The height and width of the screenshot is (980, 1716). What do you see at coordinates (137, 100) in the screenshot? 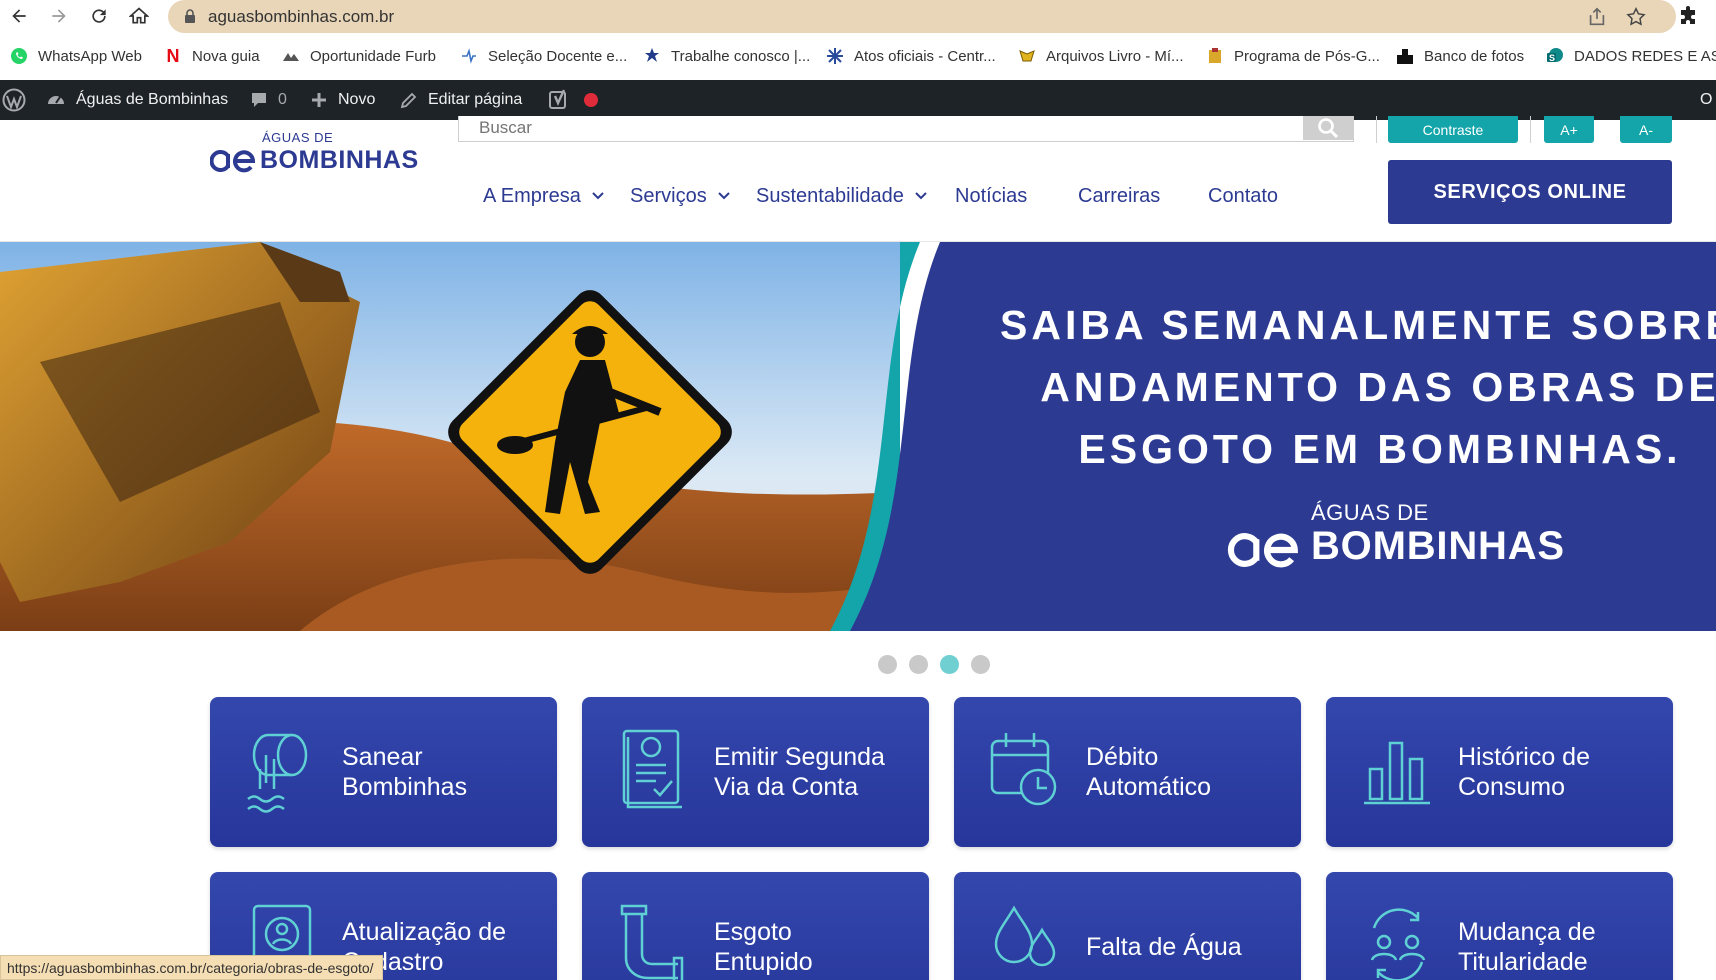
I see `admin-site-link: Águas de Bombinhas` at bounding box center [137, 100].